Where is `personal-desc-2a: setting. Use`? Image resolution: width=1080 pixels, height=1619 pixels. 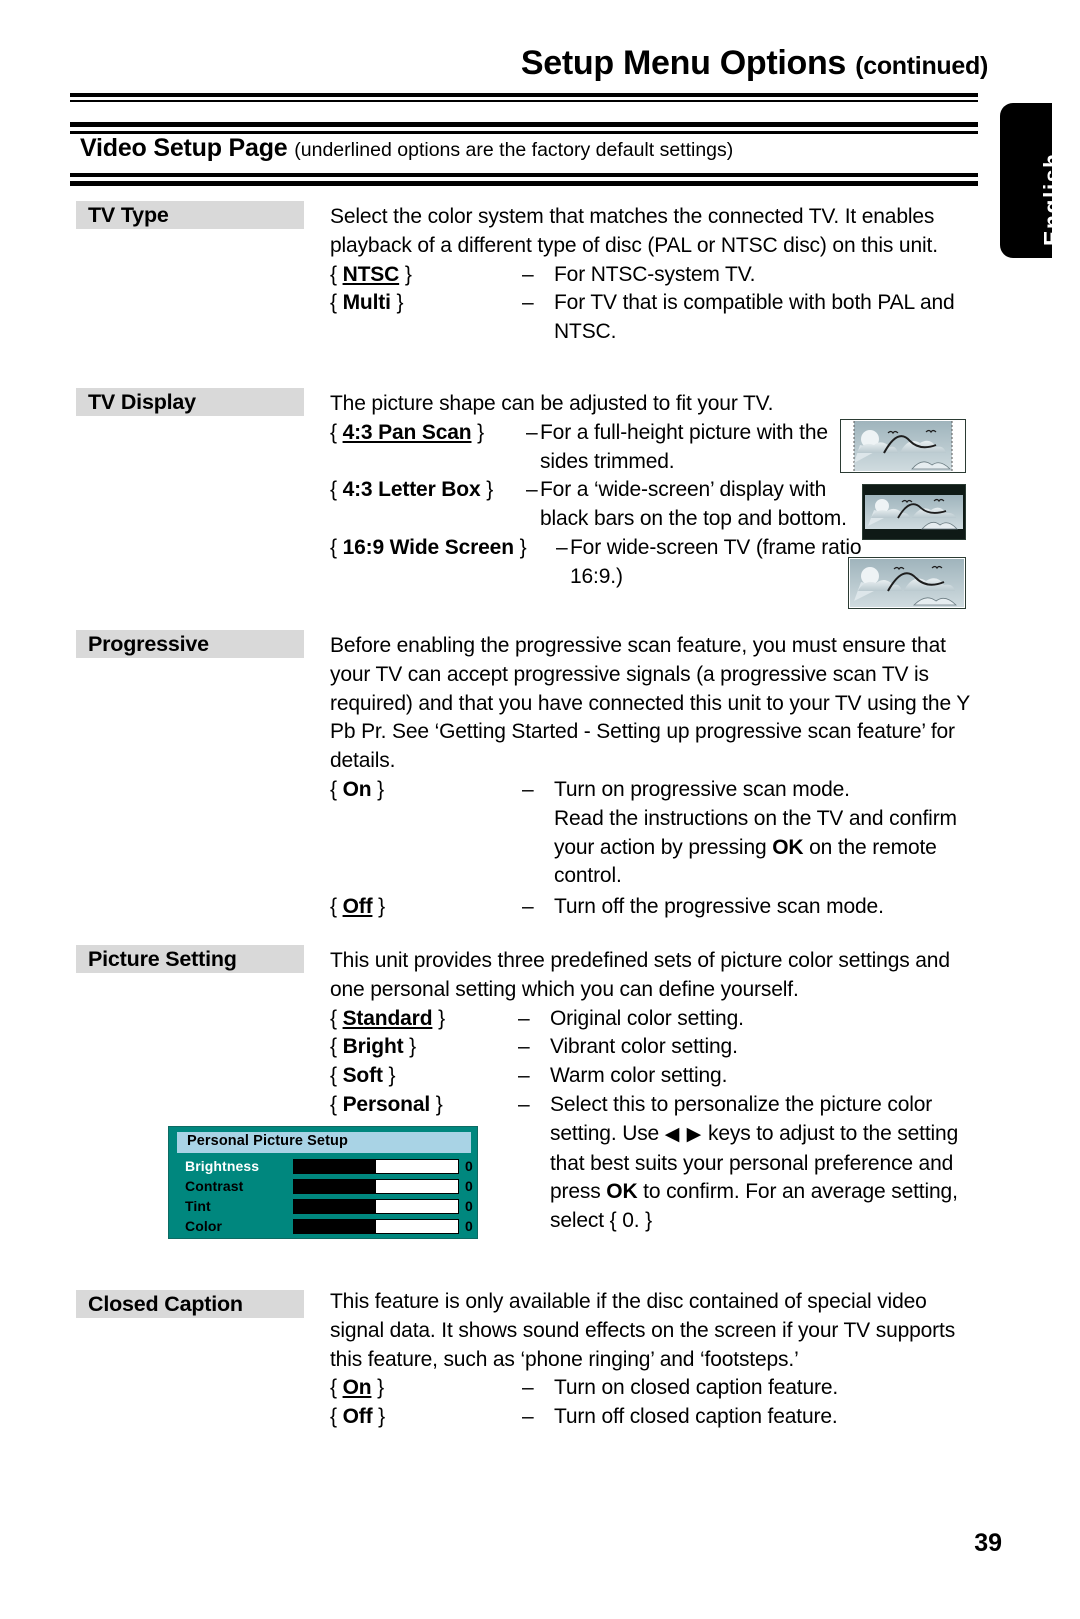 personal-desc-2a: setting. Use is located at coordinates (607, 1133).